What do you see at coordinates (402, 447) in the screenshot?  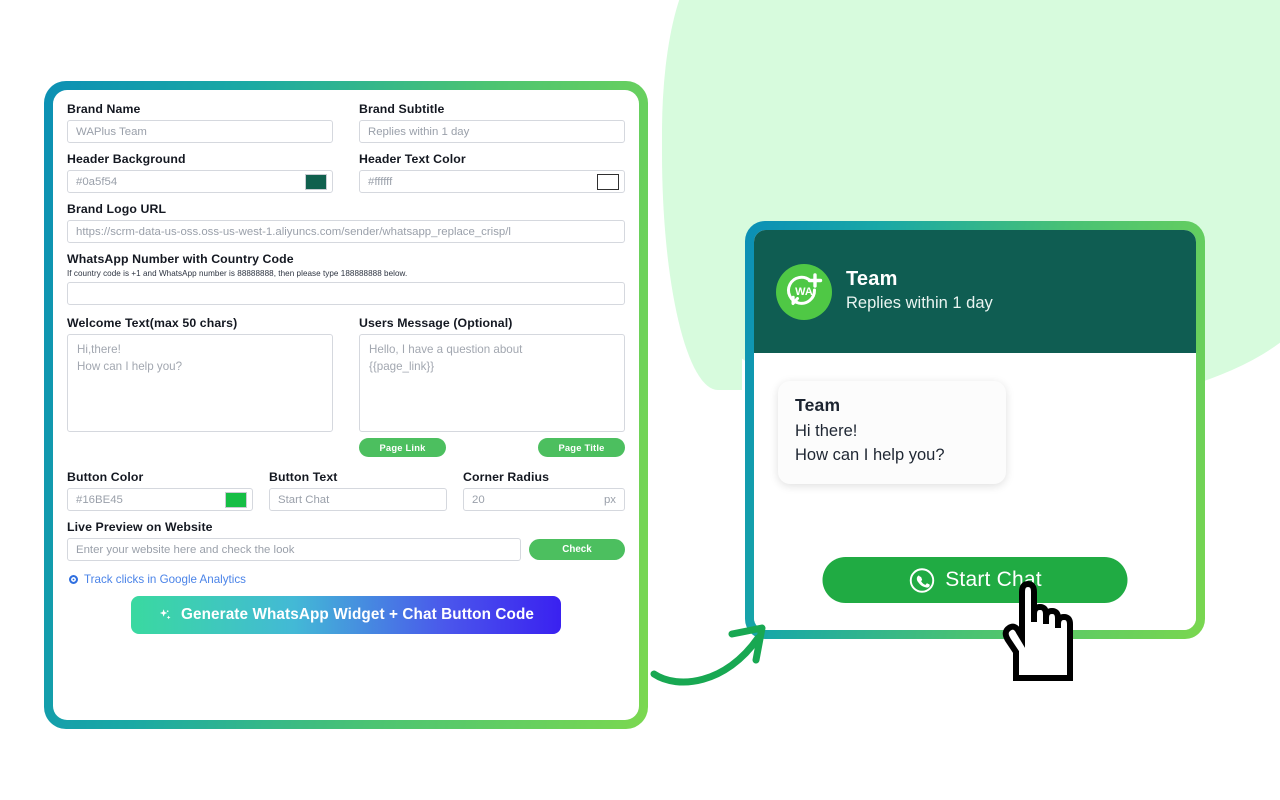 I see `page-link-chip: Page Link` at bounding box center [402, 447].